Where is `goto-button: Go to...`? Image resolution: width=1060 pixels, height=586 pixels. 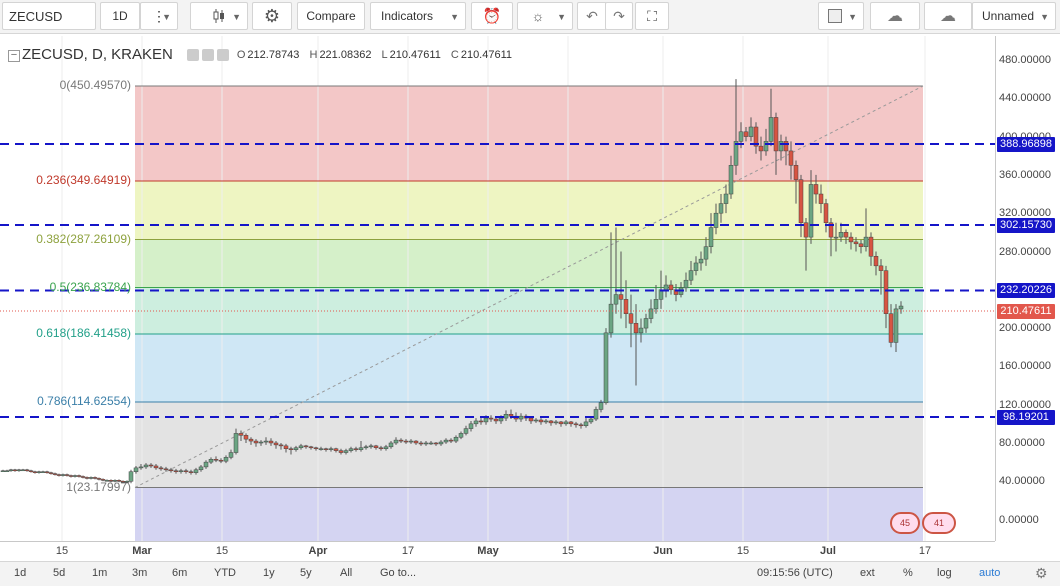 goto-button: Go to... is located at coordinates (398, 573).